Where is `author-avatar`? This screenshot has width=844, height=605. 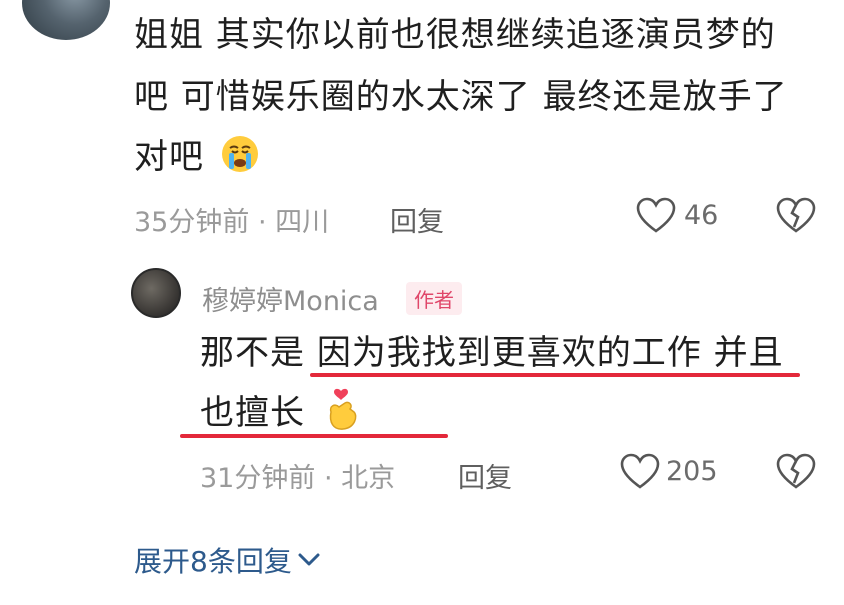 author-avatar is located at coordinates (156, 293).